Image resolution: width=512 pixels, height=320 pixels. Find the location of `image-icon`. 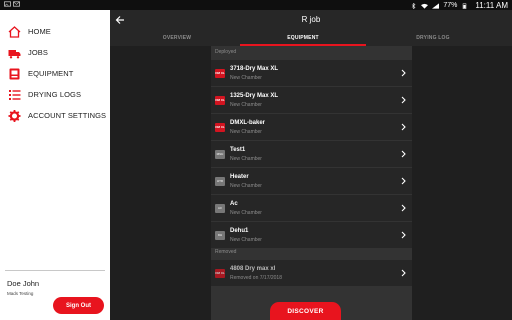

image-icon is located at coordinates (7, 4).